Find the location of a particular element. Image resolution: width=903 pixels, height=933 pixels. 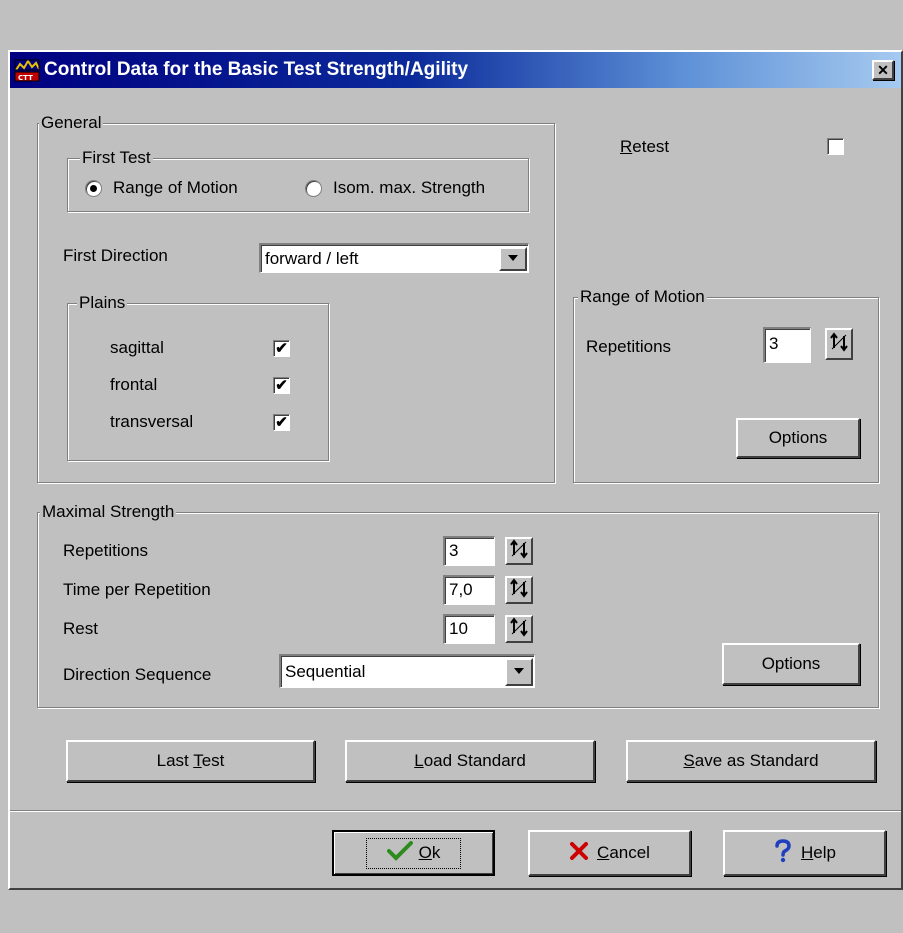

help-question-icon is located at coordinates (783, 853).